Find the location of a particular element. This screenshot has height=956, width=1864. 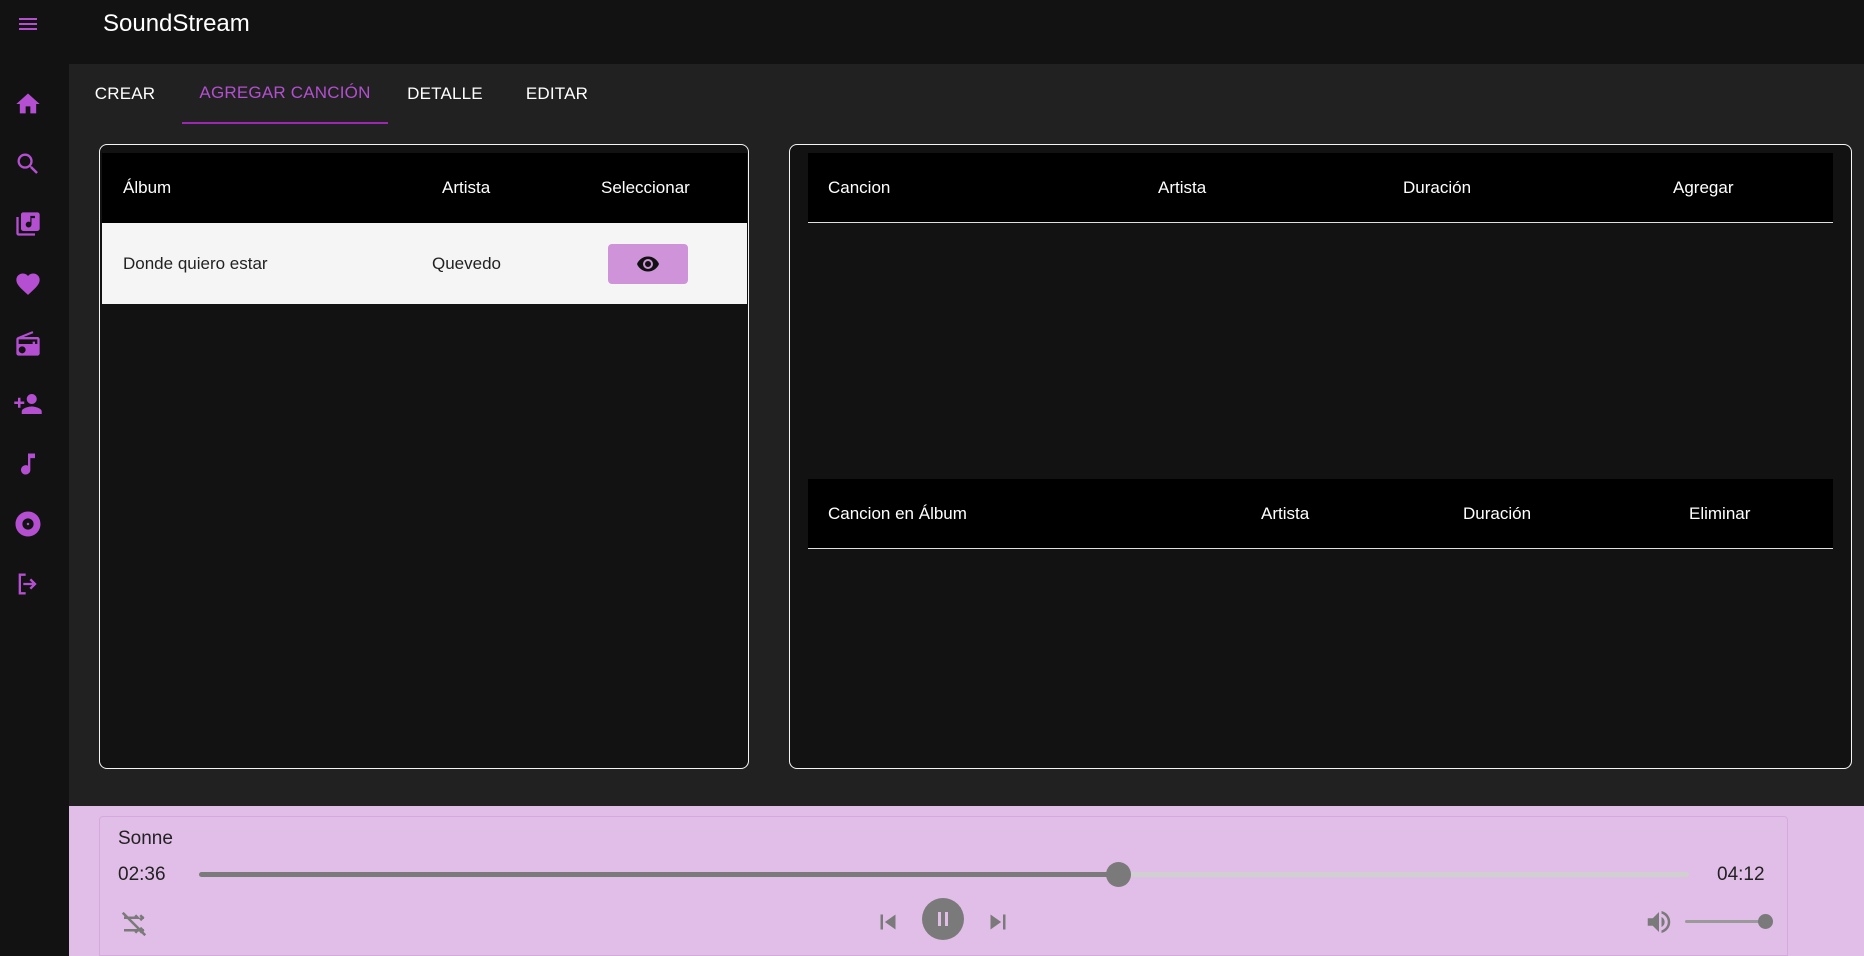

sidebar-item-add-artist is located at coordinates (28, 404).